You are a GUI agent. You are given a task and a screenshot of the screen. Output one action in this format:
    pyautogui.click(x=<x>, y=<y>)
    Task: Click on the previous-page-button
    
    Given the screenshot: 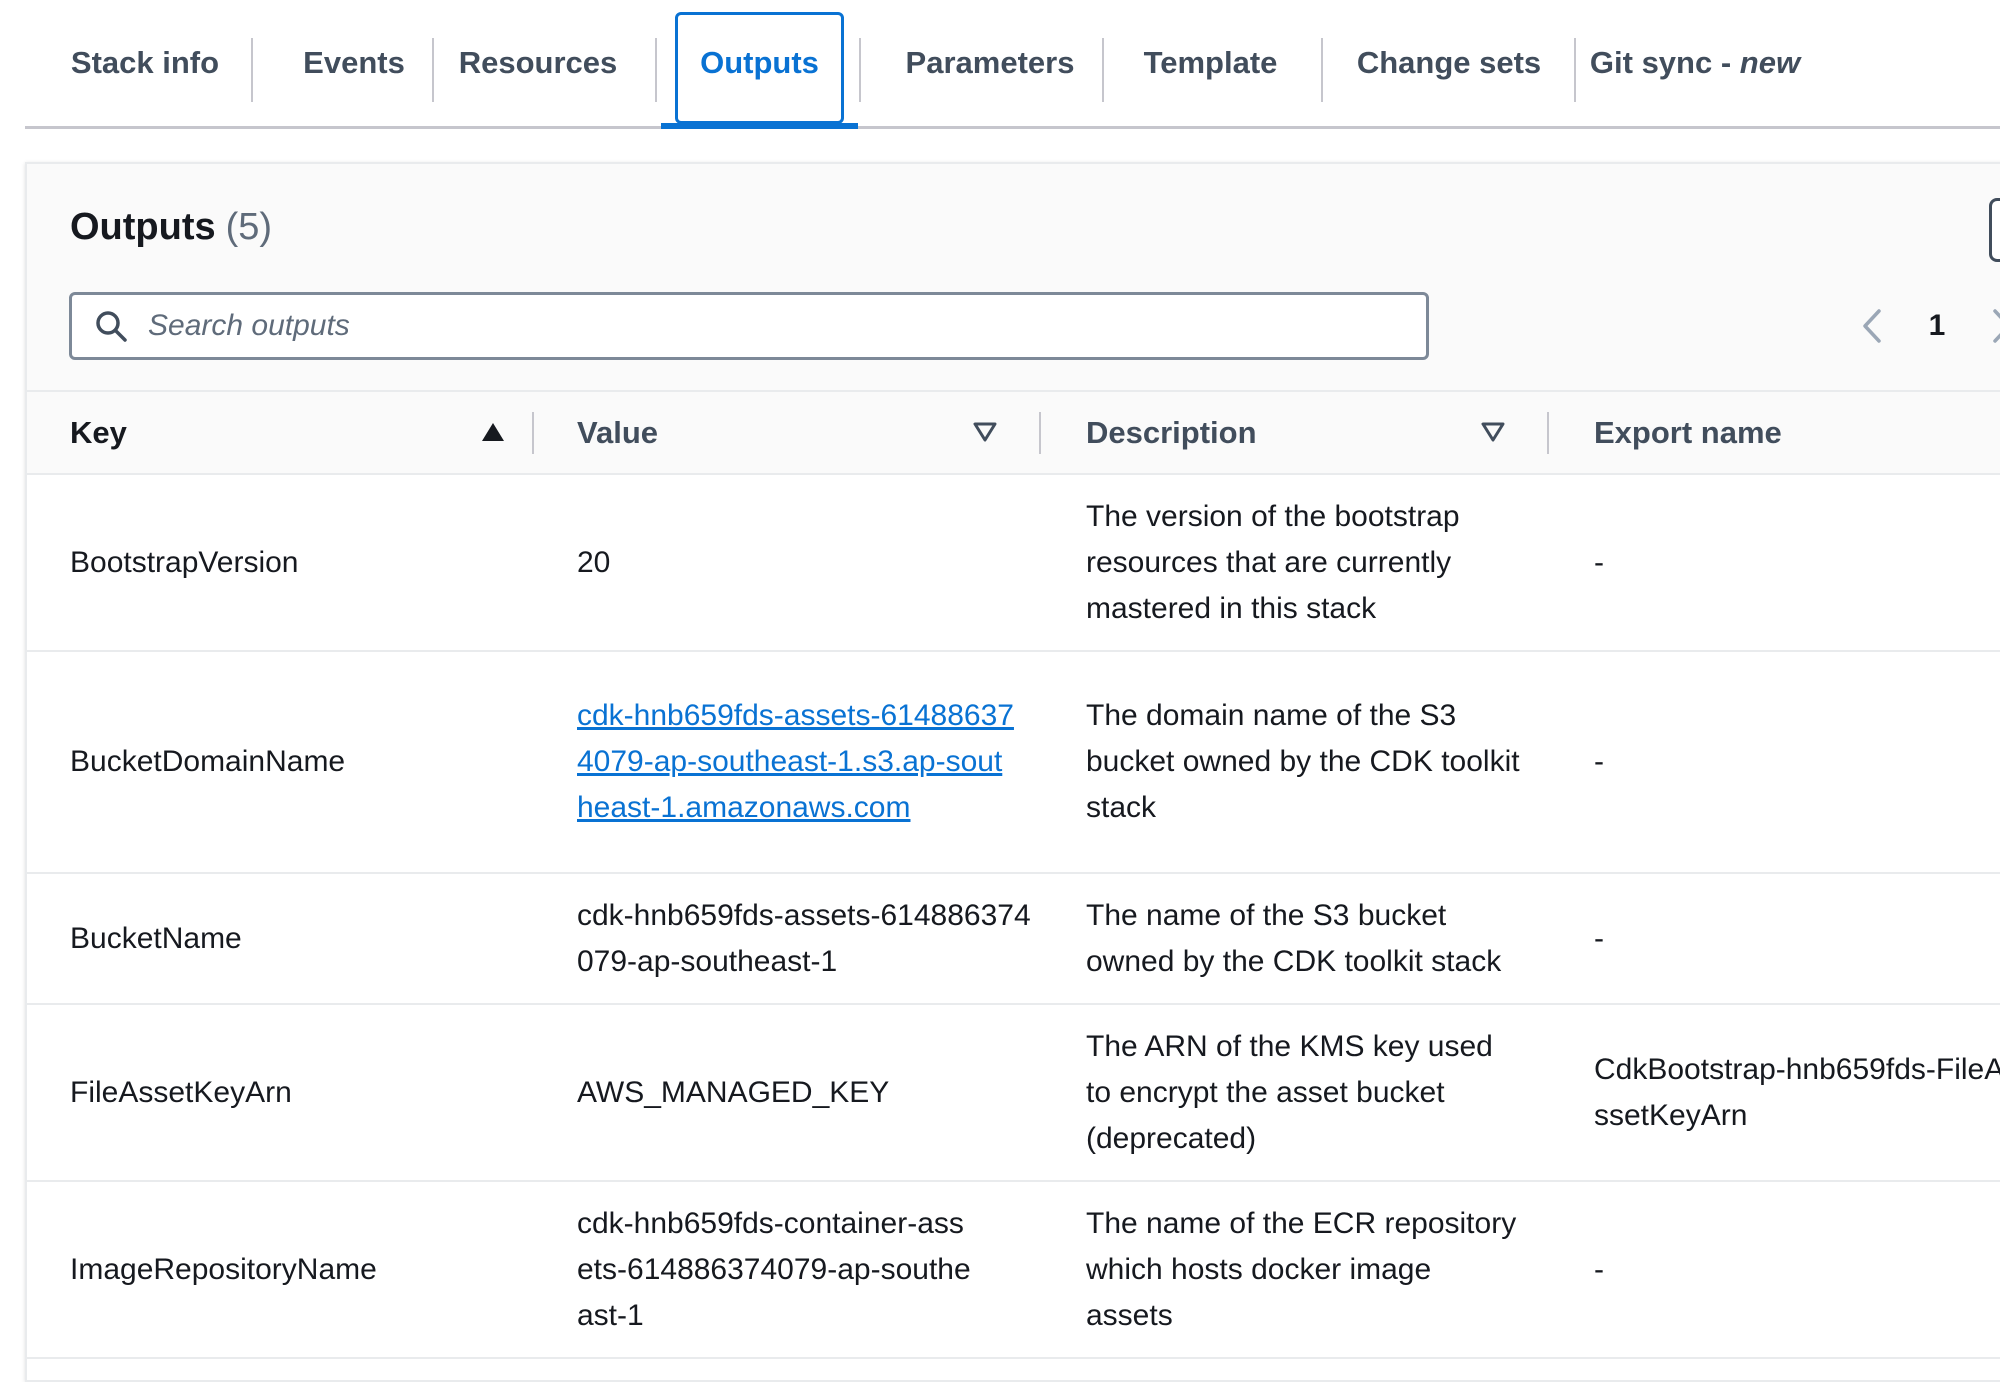 What is the action you would take?
    pyautogui.click(x=1872, y=326)
    